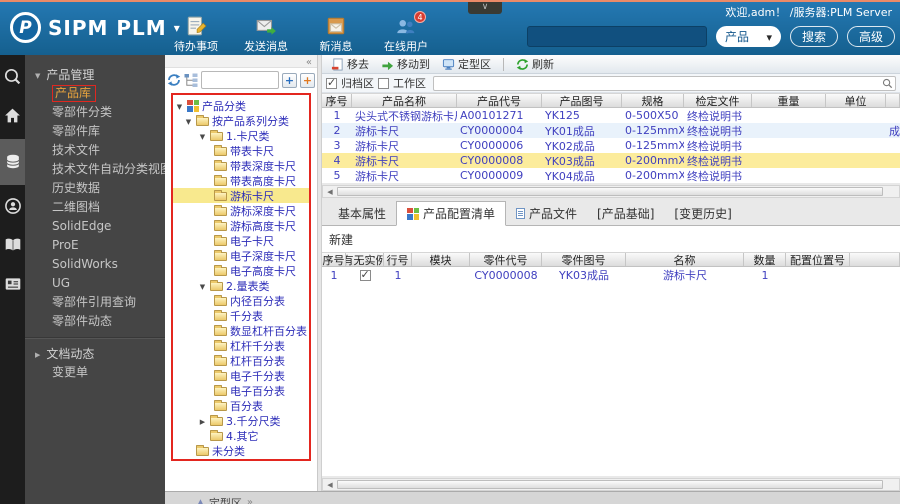 The width and height of the screenshot is (900, 504). I want to click on sidebar-item-part-library: 零部件库, so click(95, 131).